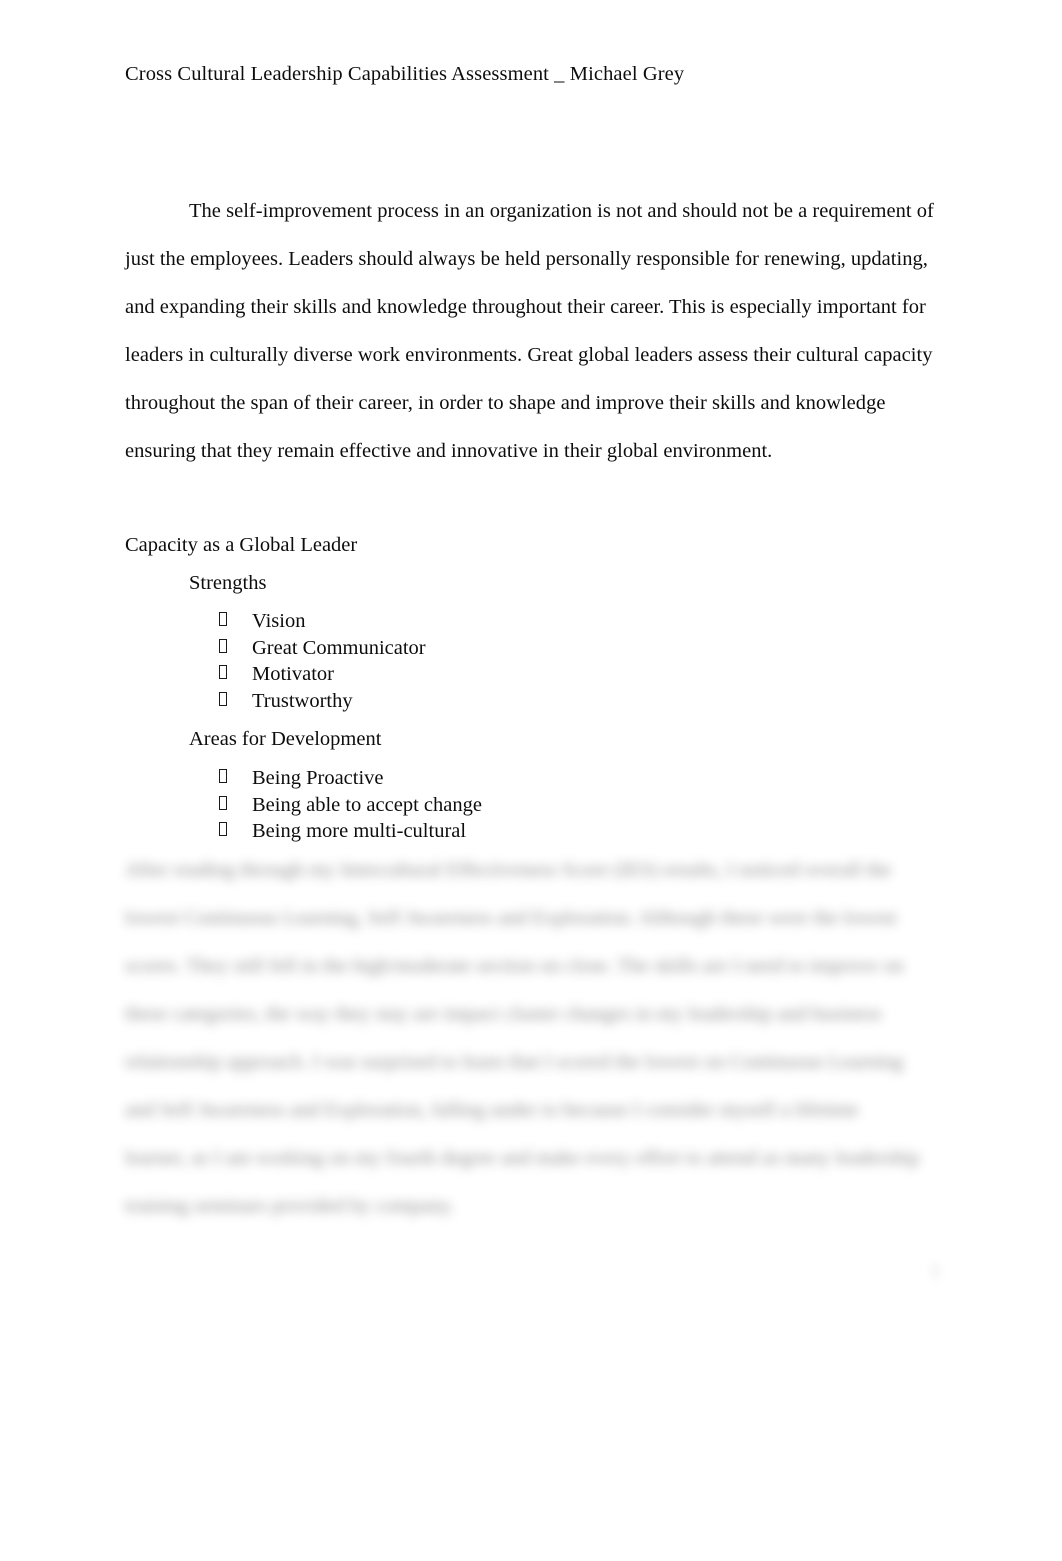 The height and width of the screenshot is (1561, 1062). What do you see at coordinates (279, 621) in the screenshot?
I see `list-item-label: Vision` at bounding box center [279, 621].